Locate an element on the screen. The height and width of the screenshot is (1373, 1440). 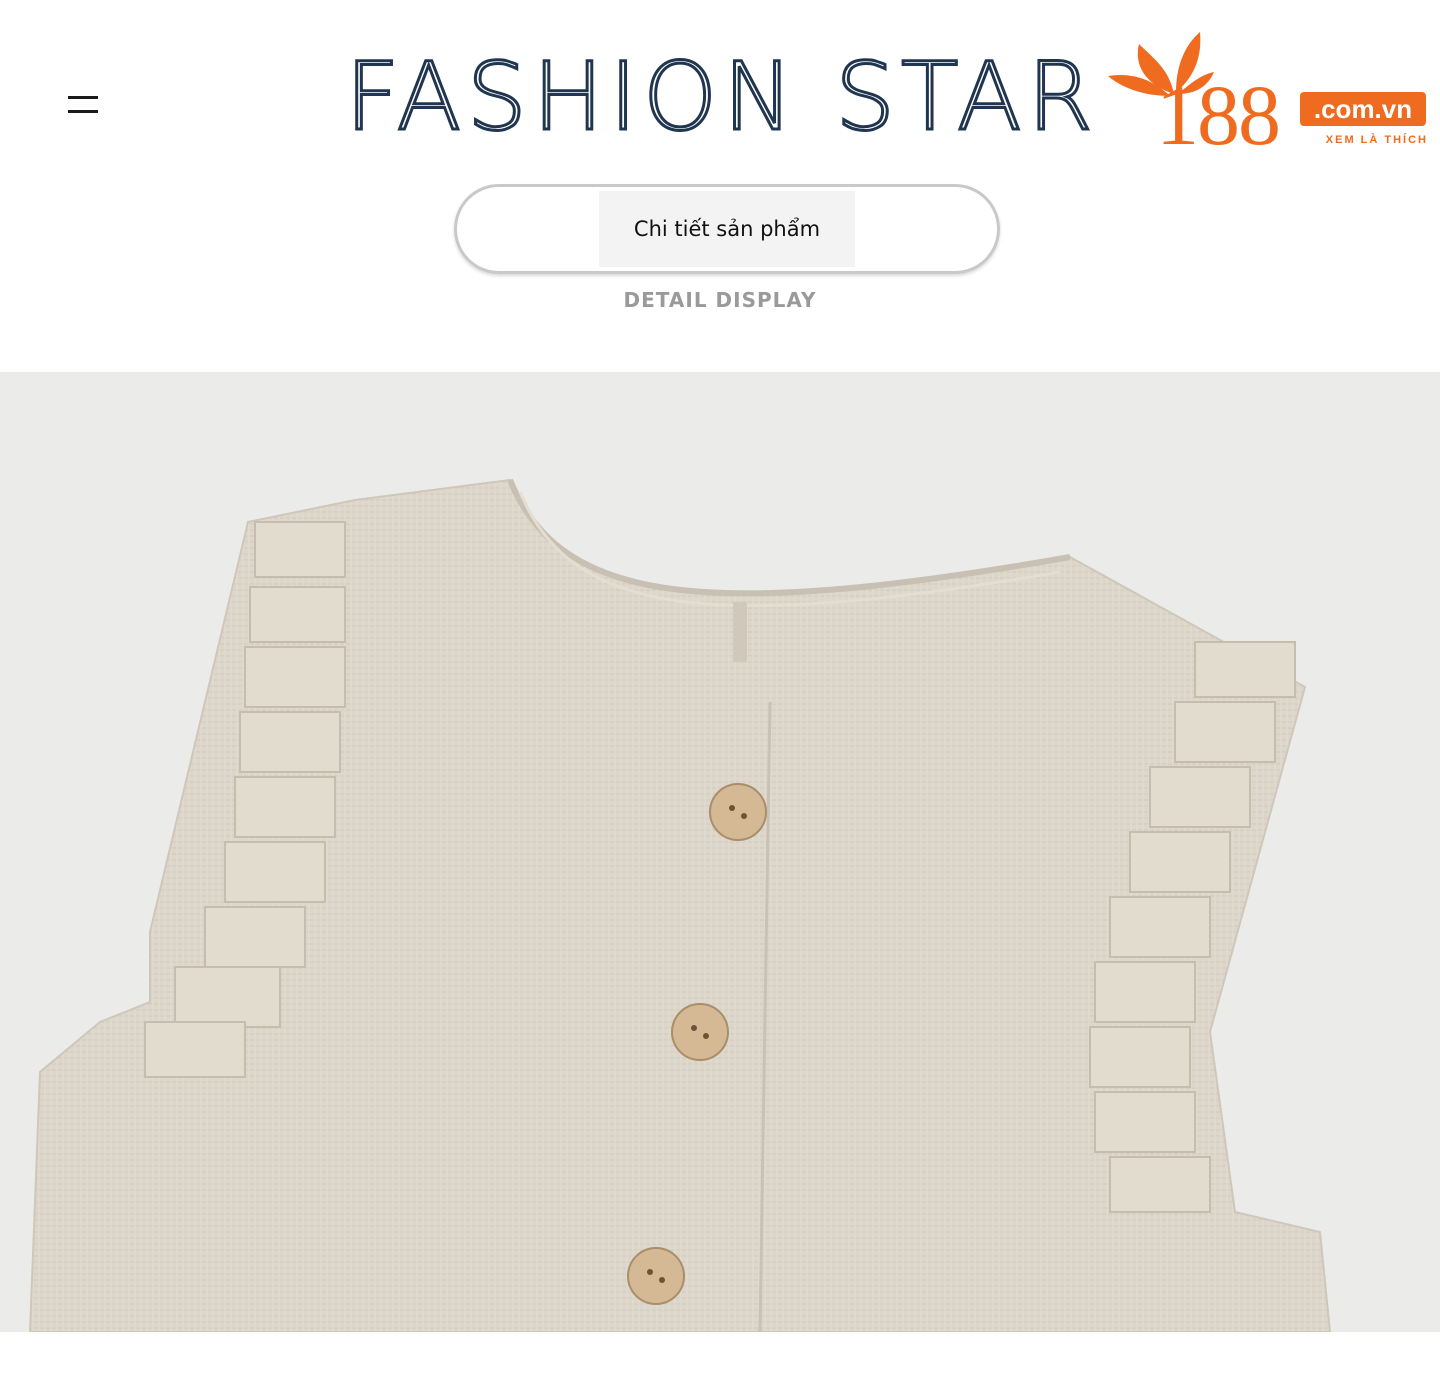
brand-title: FASHION STAR is located at coordinates (721, 97).